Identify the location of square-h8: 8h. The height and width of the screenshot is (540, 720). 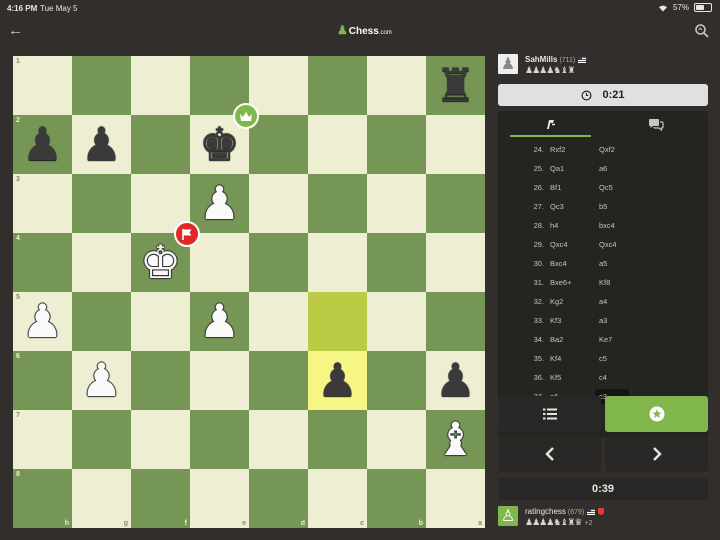
(42, 498).